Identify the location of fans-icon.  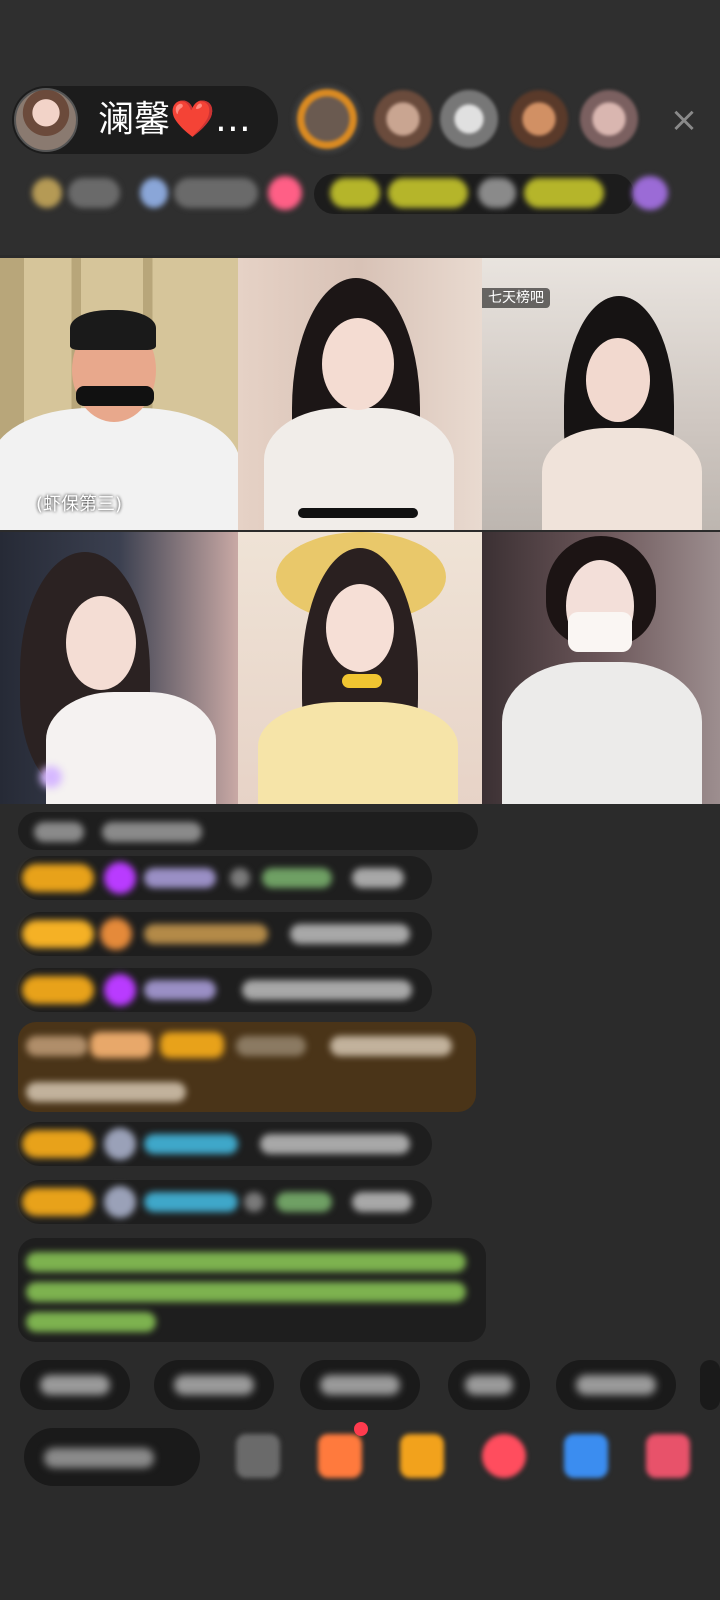
(154, 193).